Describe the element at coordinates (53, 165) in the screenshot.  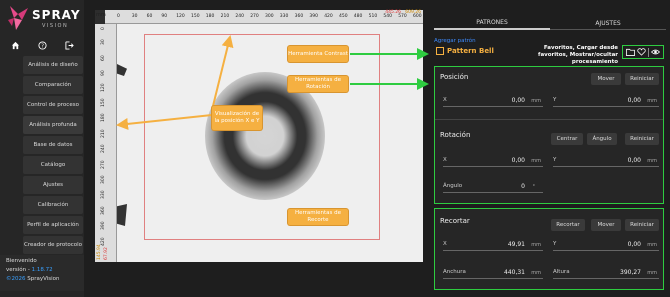
I see `sidebar-item-catalogo: Catálogo` at that location.